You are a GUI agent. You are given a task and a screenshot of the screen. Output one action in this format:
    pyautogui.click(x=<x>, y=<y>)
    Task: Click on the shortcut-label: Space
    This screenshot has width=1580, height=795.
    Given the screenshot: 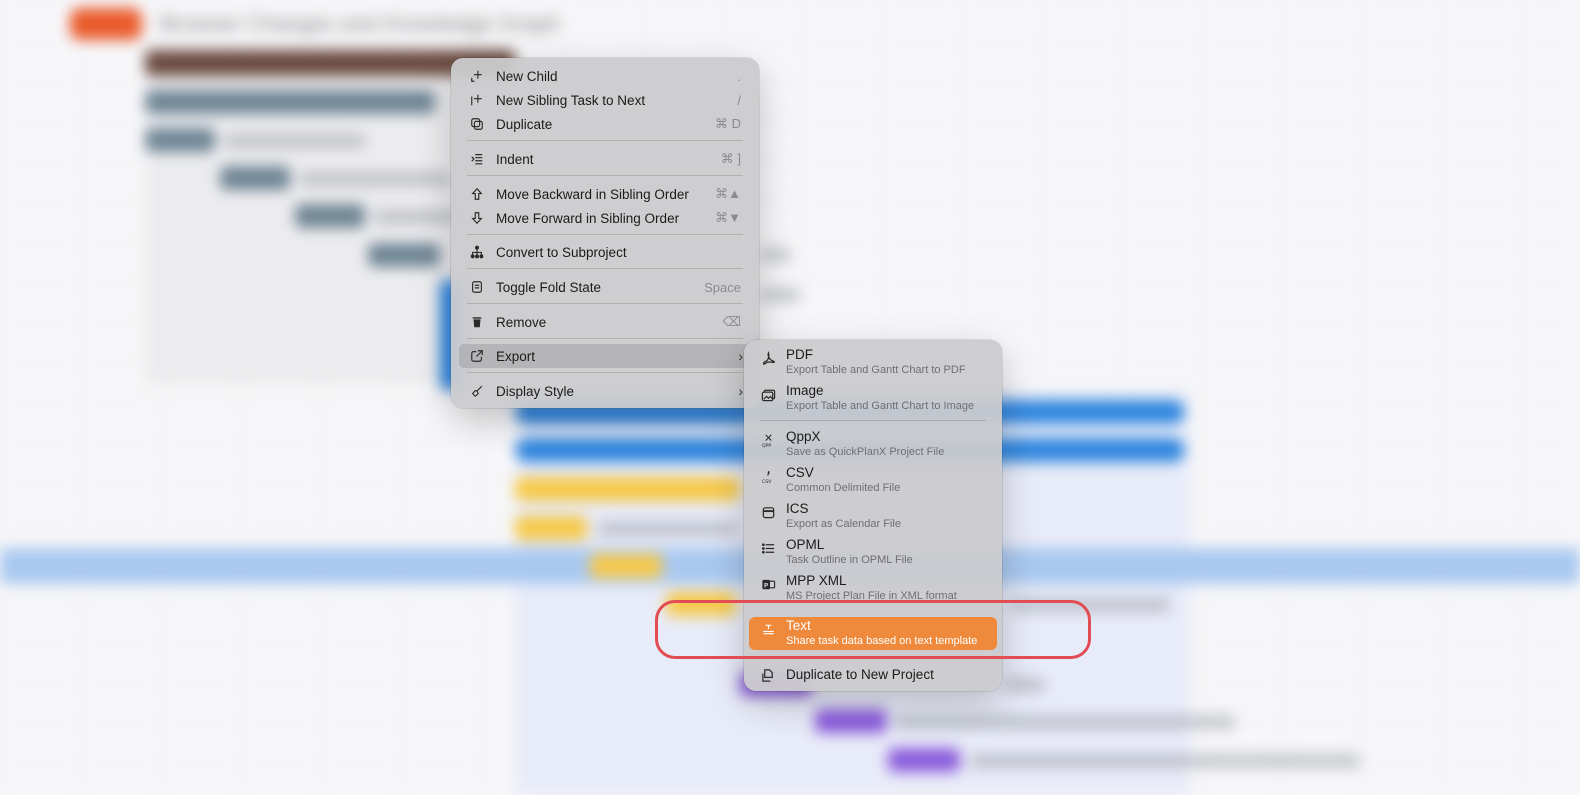 What is the action you would take?
    pyautogui.click(x=722, y=287)
    